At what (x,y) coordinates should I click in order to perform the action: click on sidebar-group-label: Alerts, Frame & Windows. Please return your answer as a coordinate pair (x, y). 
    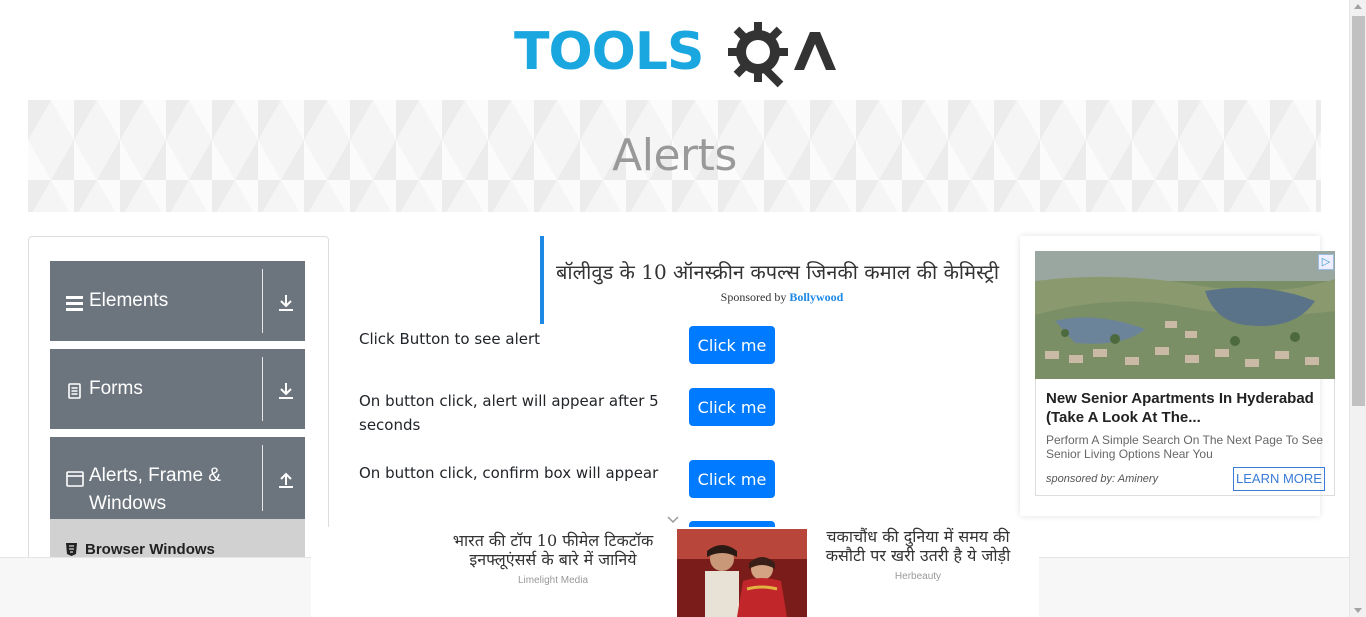
    Looking at the image, I should click on (155, 489).